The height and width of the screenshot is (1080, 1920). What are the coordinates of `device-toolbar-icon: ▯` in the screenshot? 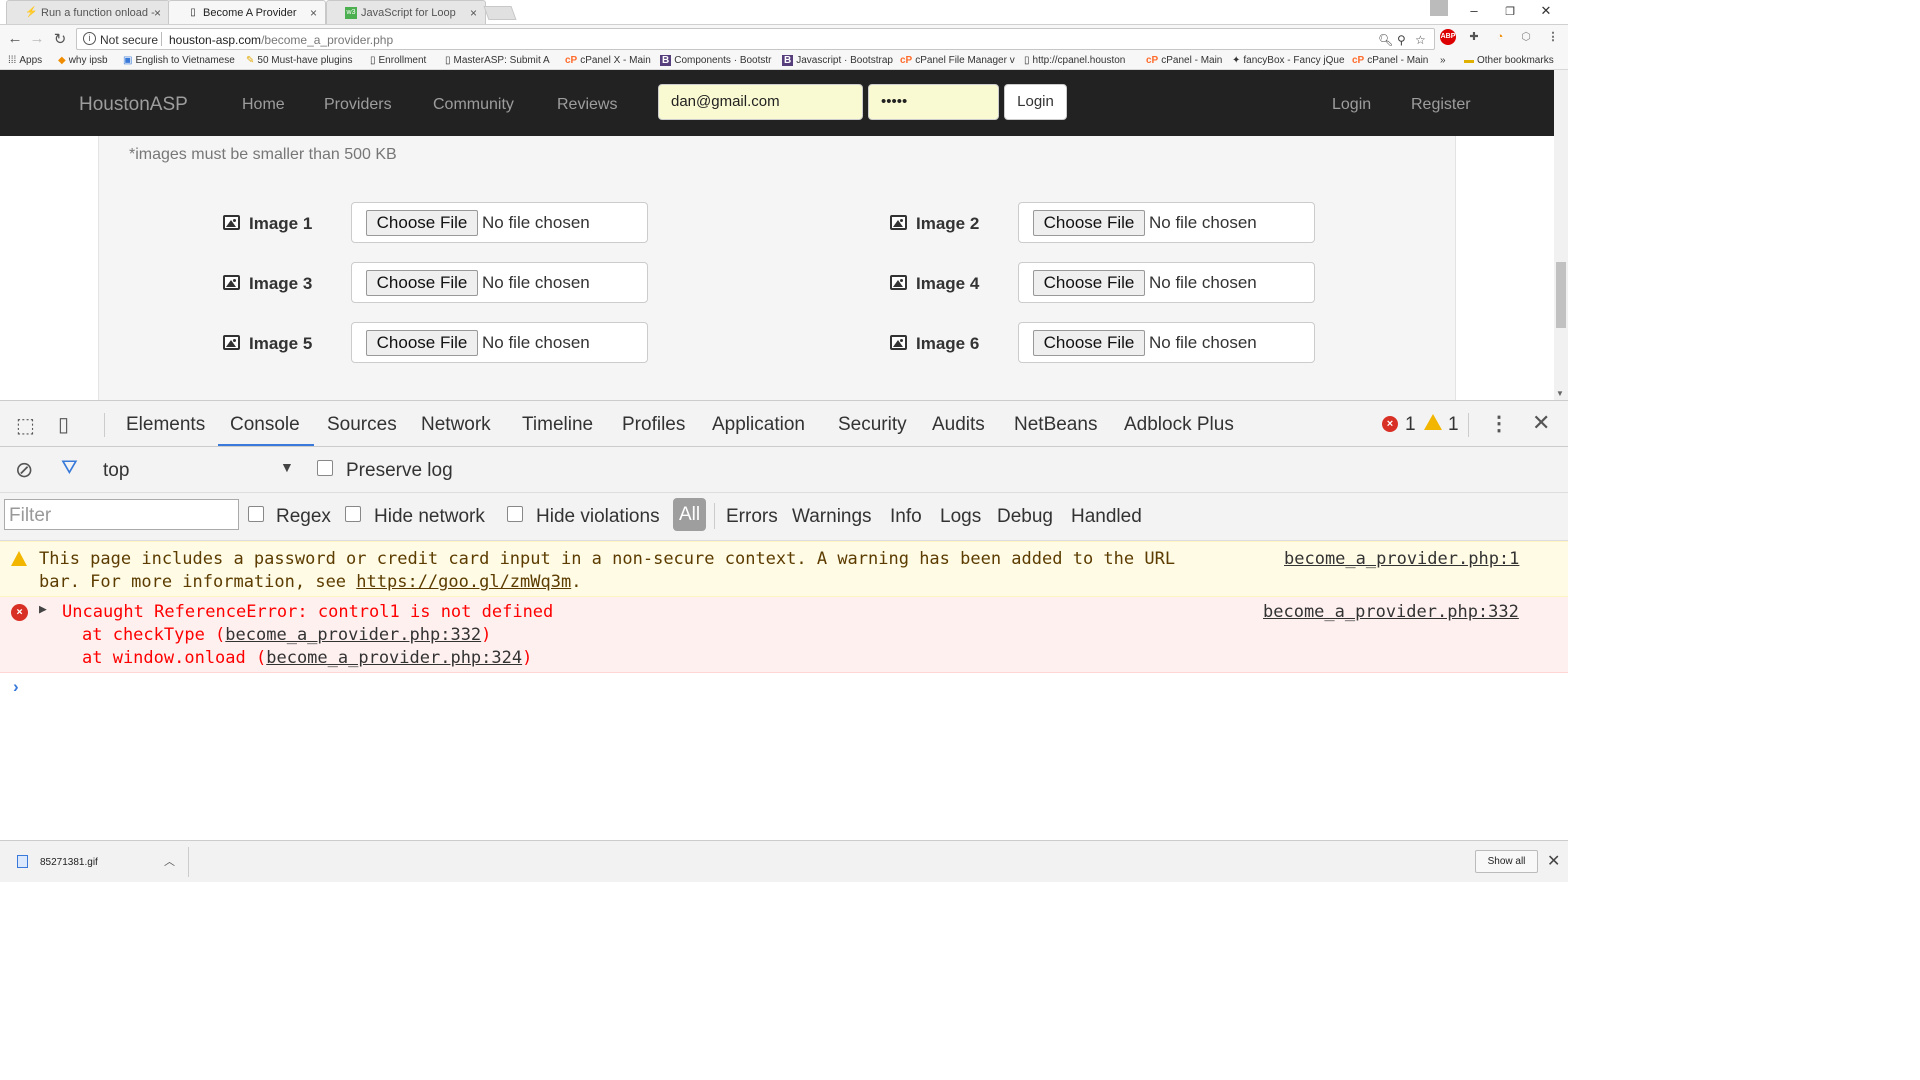 It's located at (63, 424).